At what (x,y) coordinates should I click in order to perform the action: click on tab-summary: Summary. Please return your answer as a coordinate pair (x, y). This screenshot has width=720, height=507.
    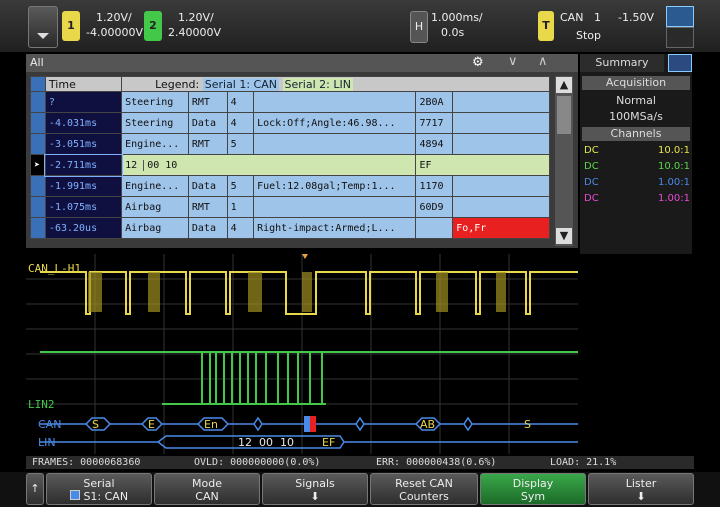
    Looking at the image, I should click on (622, 63).